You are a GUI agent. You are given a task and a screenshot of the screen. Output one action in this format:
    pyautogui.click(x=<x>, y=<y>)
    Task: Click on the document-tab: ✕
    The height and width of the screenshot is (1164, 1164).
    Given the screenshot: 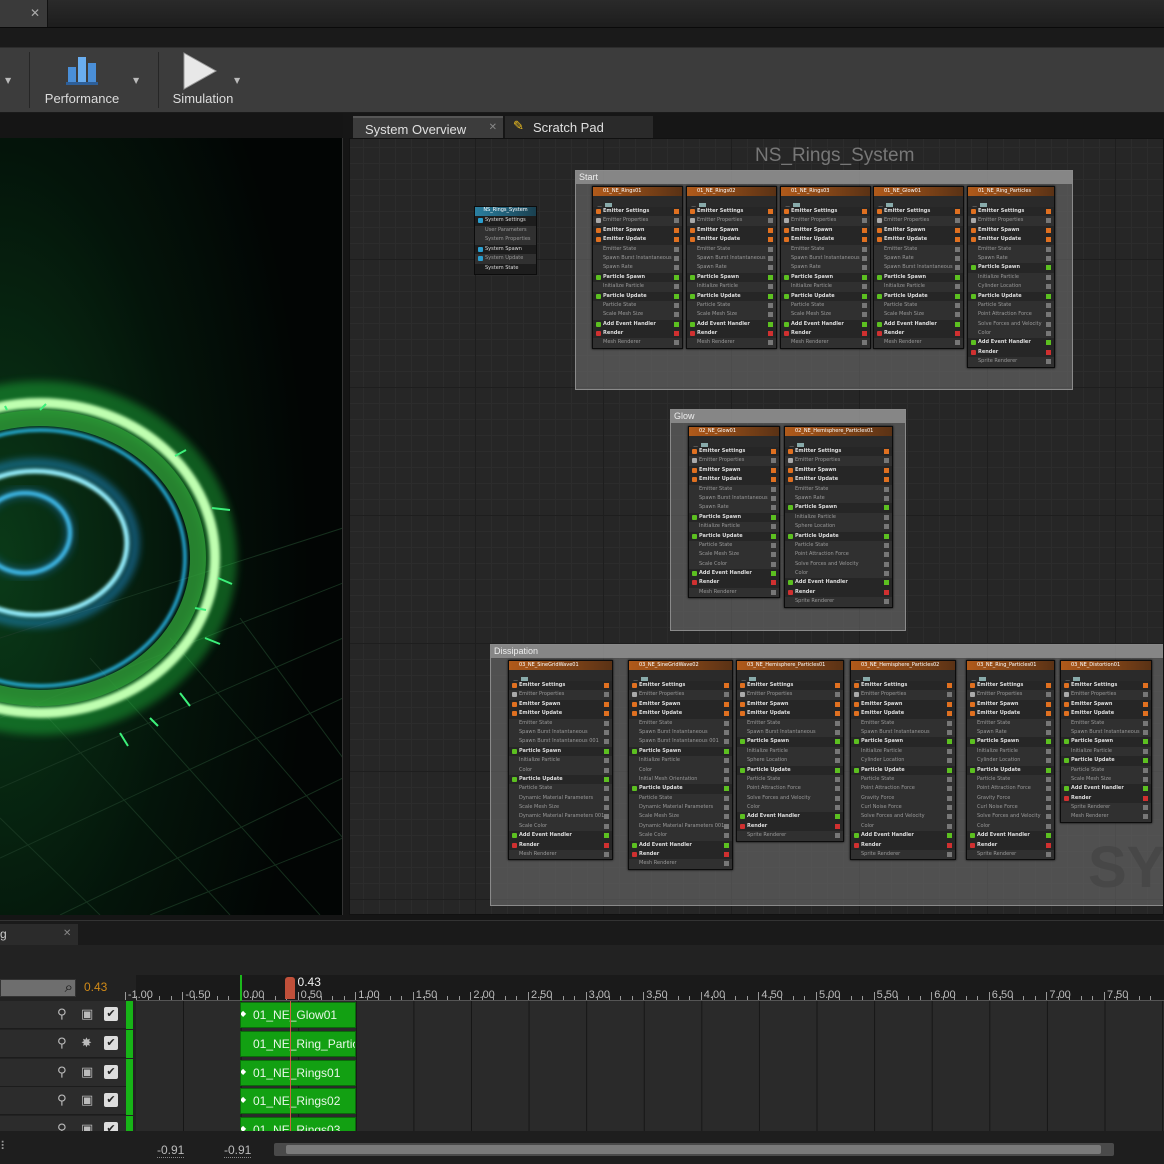 What is the action you would take?
    pyautogui.click(x=24, y=13)
    